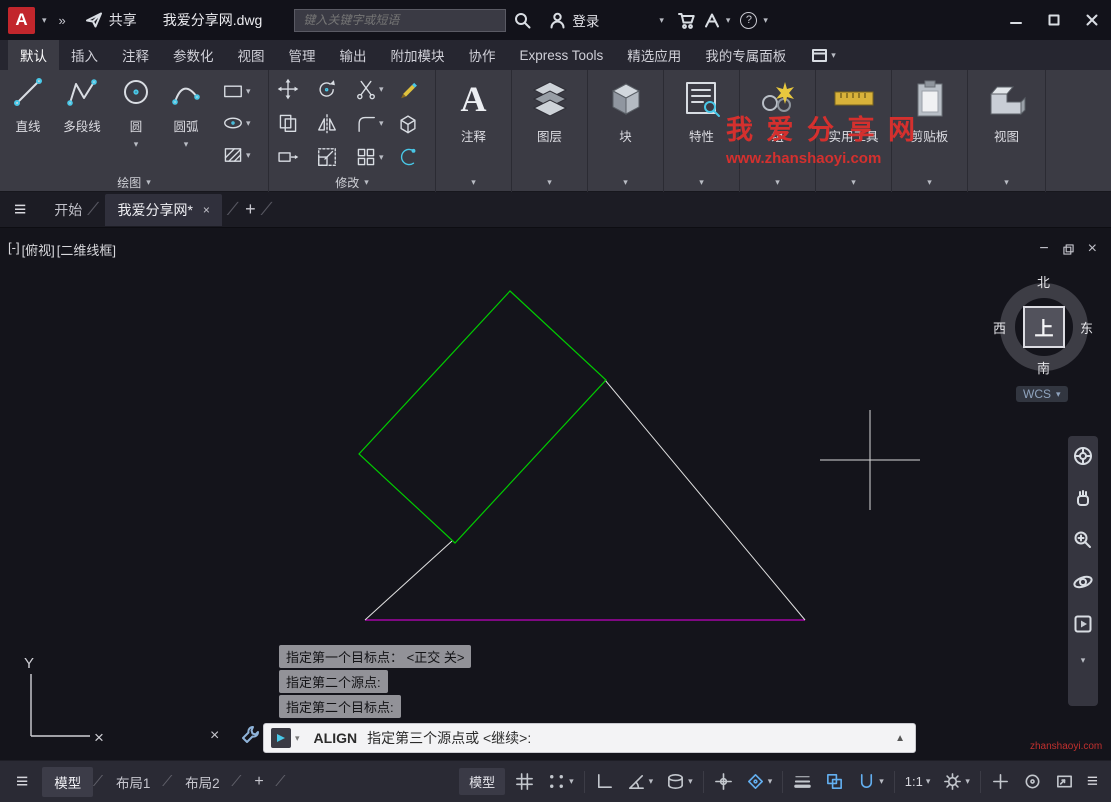 Image resolution: width=1111 pixels, height=802 pixels. Describe the element at coordinates (853, 182) in the screenshot. I see `utilities-panel-chevron-icon: ▾` at that location.